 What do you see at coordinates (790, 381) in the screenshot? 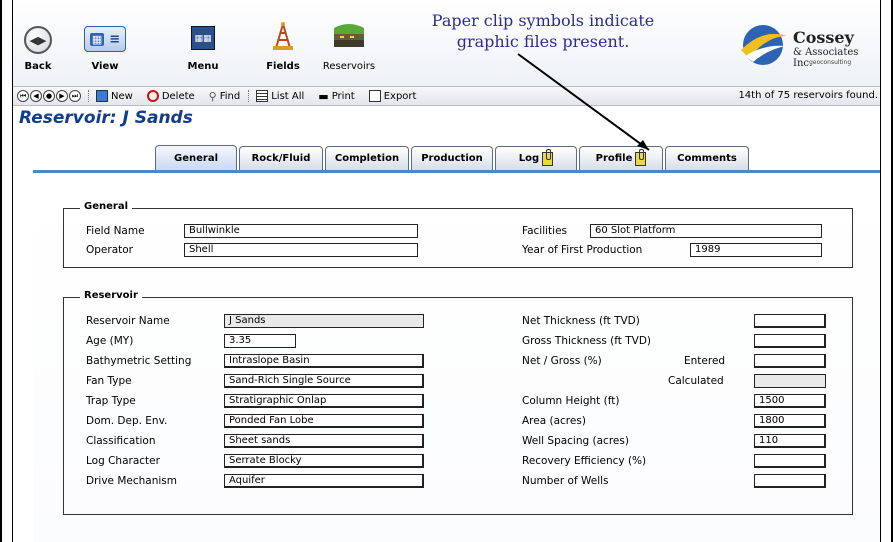
I see `net-gross-calculated-field` at bounding box center [790, 381].